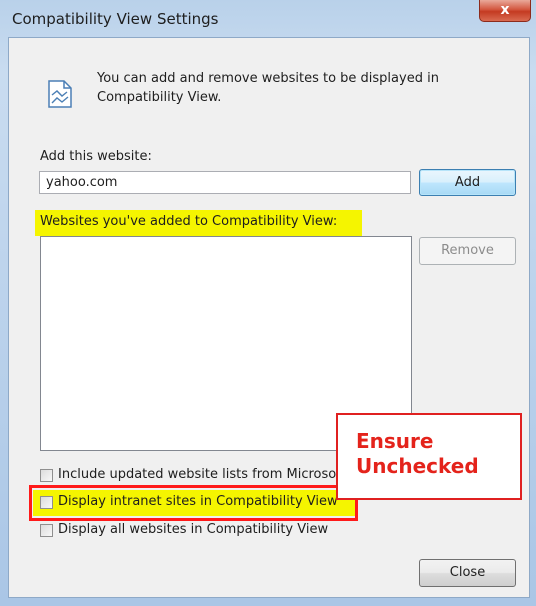 This screenshot has height=606, width=536. What do you see at coordinates (395, 441) in the screenshot?
I see `callout-line-1: Ensure` at bounding box center [395, 441].